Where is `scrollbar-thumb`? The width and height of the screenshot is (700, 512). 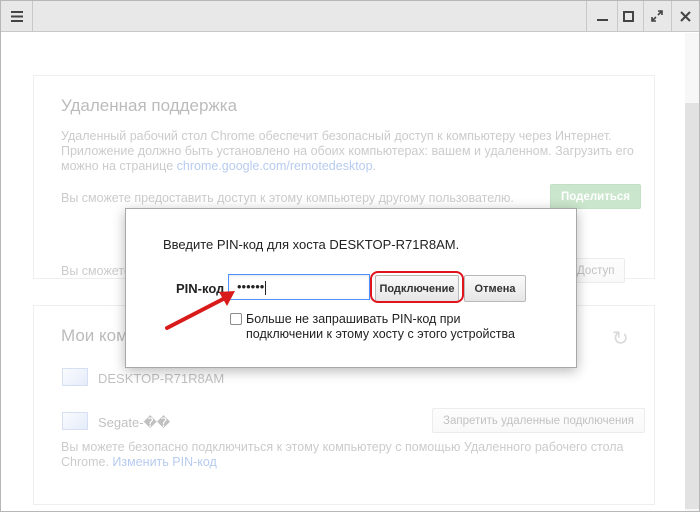 scrollbar-thumb is located at coordinates (692, 306).